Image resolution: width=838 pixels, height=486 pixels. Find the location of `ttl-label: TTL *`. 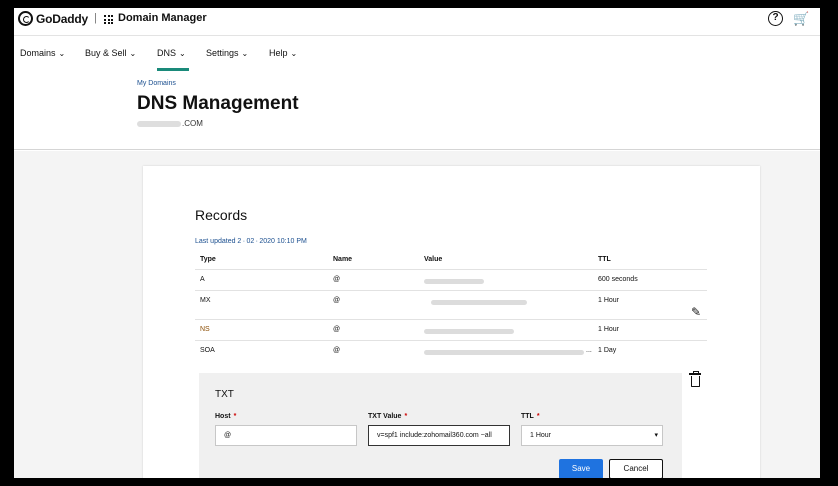

ttl-label: TTL * is located at coordinates (530, 416).